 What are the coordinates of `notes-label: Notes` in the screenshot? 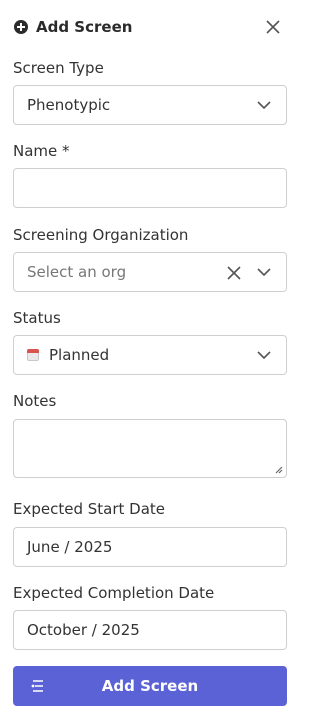 It's located at (35, 401).